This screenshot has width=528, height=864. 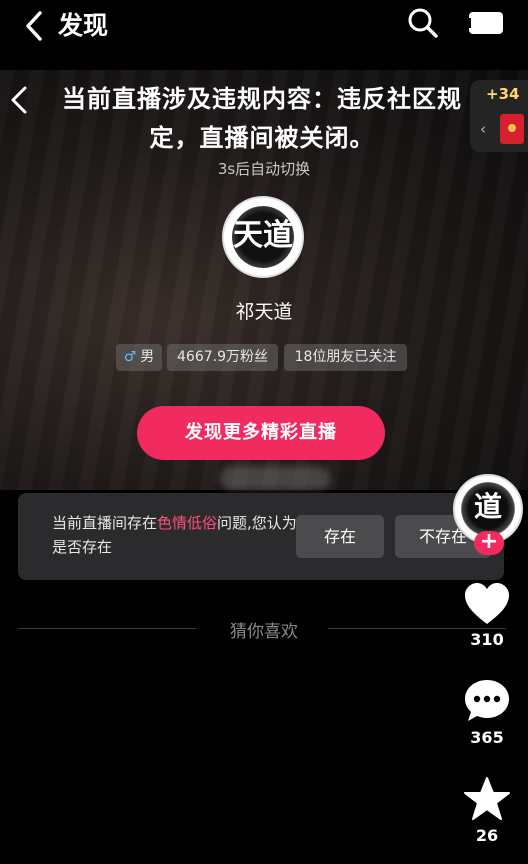 I want to click on live-back-arrow-icon, so click(x=20, y=100).